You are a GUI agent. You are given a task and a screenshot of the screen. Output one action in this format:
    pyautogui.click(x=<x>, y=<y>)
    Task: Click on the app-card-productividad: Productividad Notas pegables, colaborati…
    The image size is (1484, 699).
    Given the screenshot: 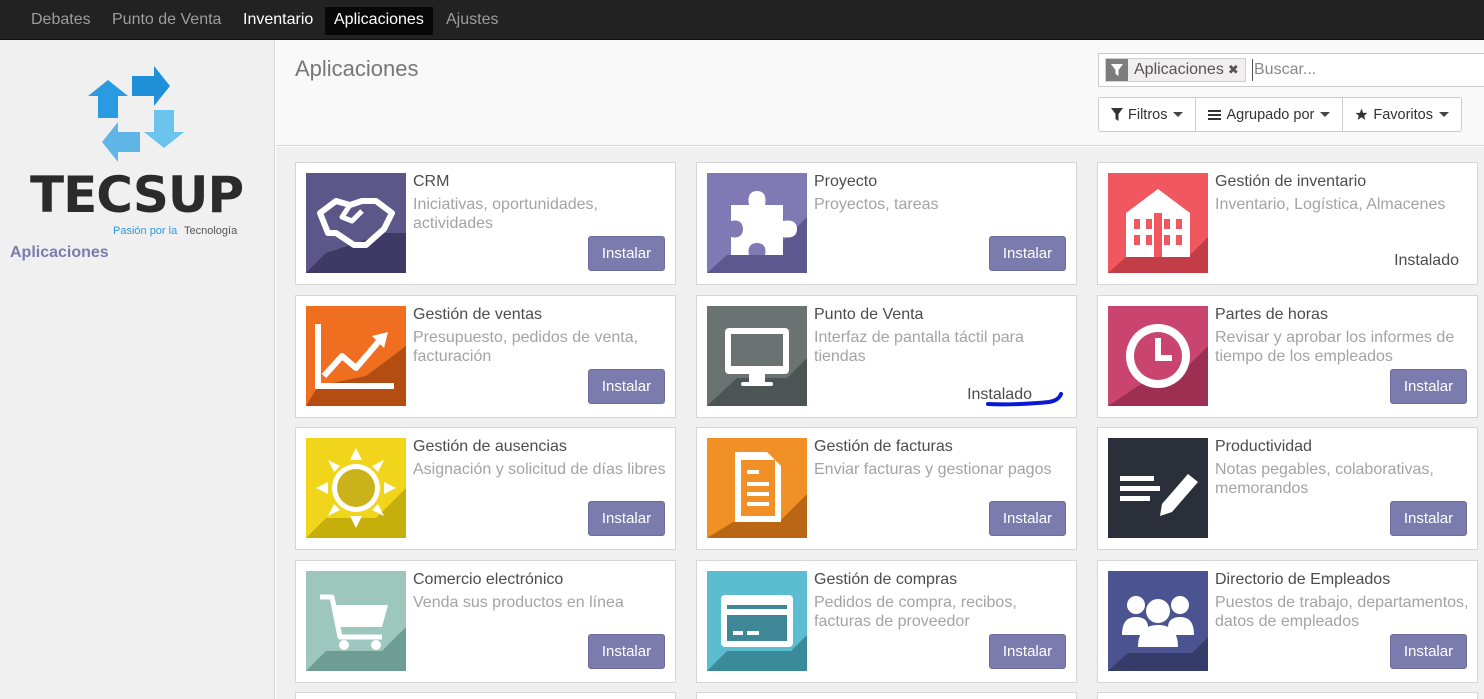 What is the action you would take?
    pyautogui.click(x=1287, y=488)
    